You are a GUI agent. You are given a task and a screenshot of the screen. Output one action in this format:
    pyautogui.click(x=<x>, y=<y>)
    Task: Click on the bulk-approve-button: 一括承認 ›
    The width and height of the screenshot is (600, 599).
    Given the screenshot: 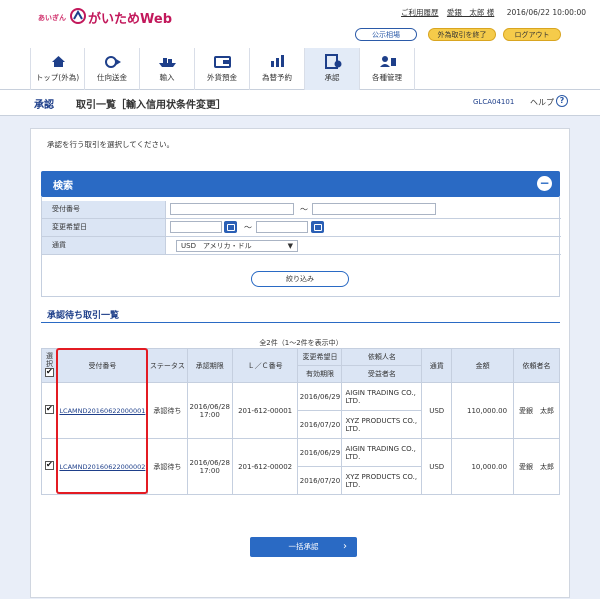 What is the action you would take?
    pyautogui.click(x=303, y=547)
    